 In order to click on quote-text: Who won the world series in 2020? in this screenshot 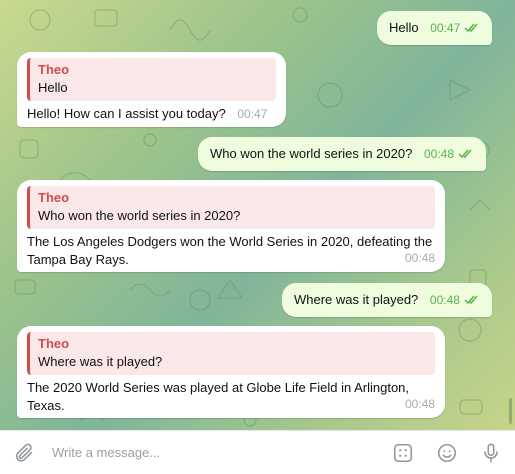, I will do `click(139, 215)`.